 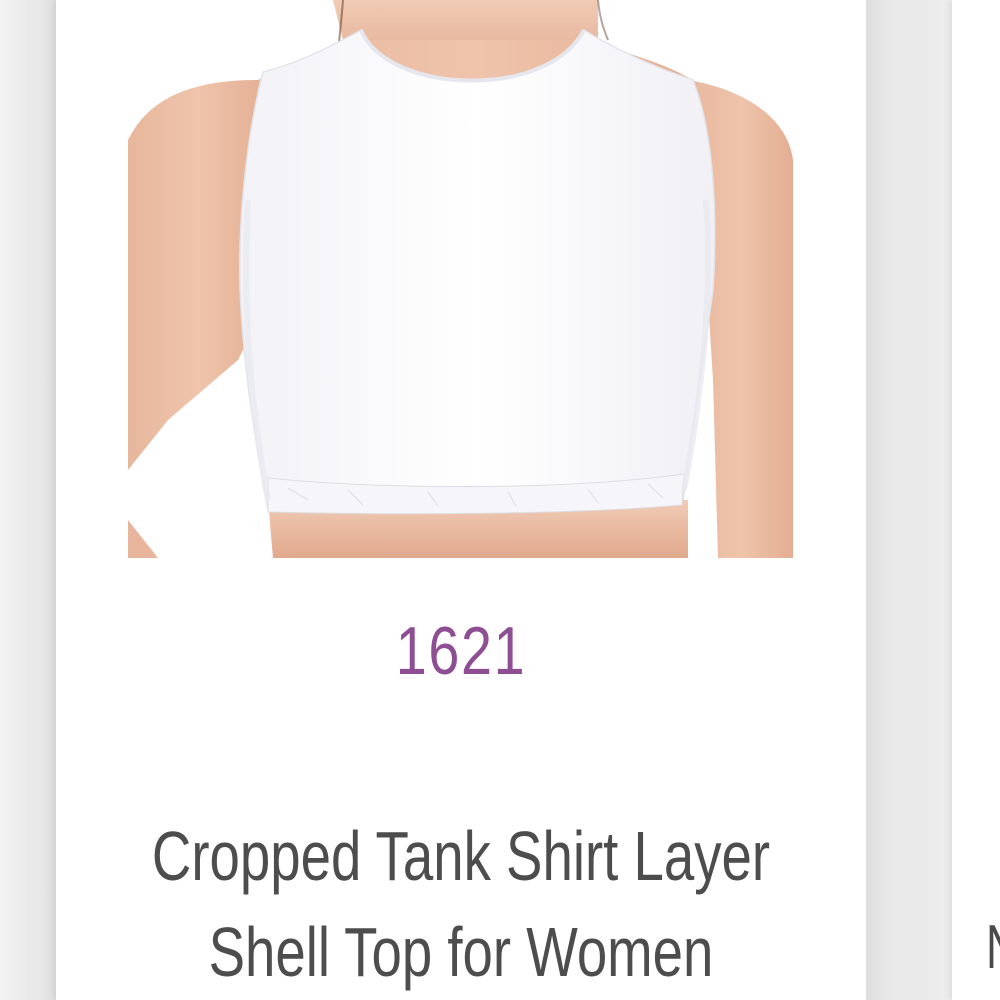 I want to click on carousel-left-gutter, so click(x=28, y=500).